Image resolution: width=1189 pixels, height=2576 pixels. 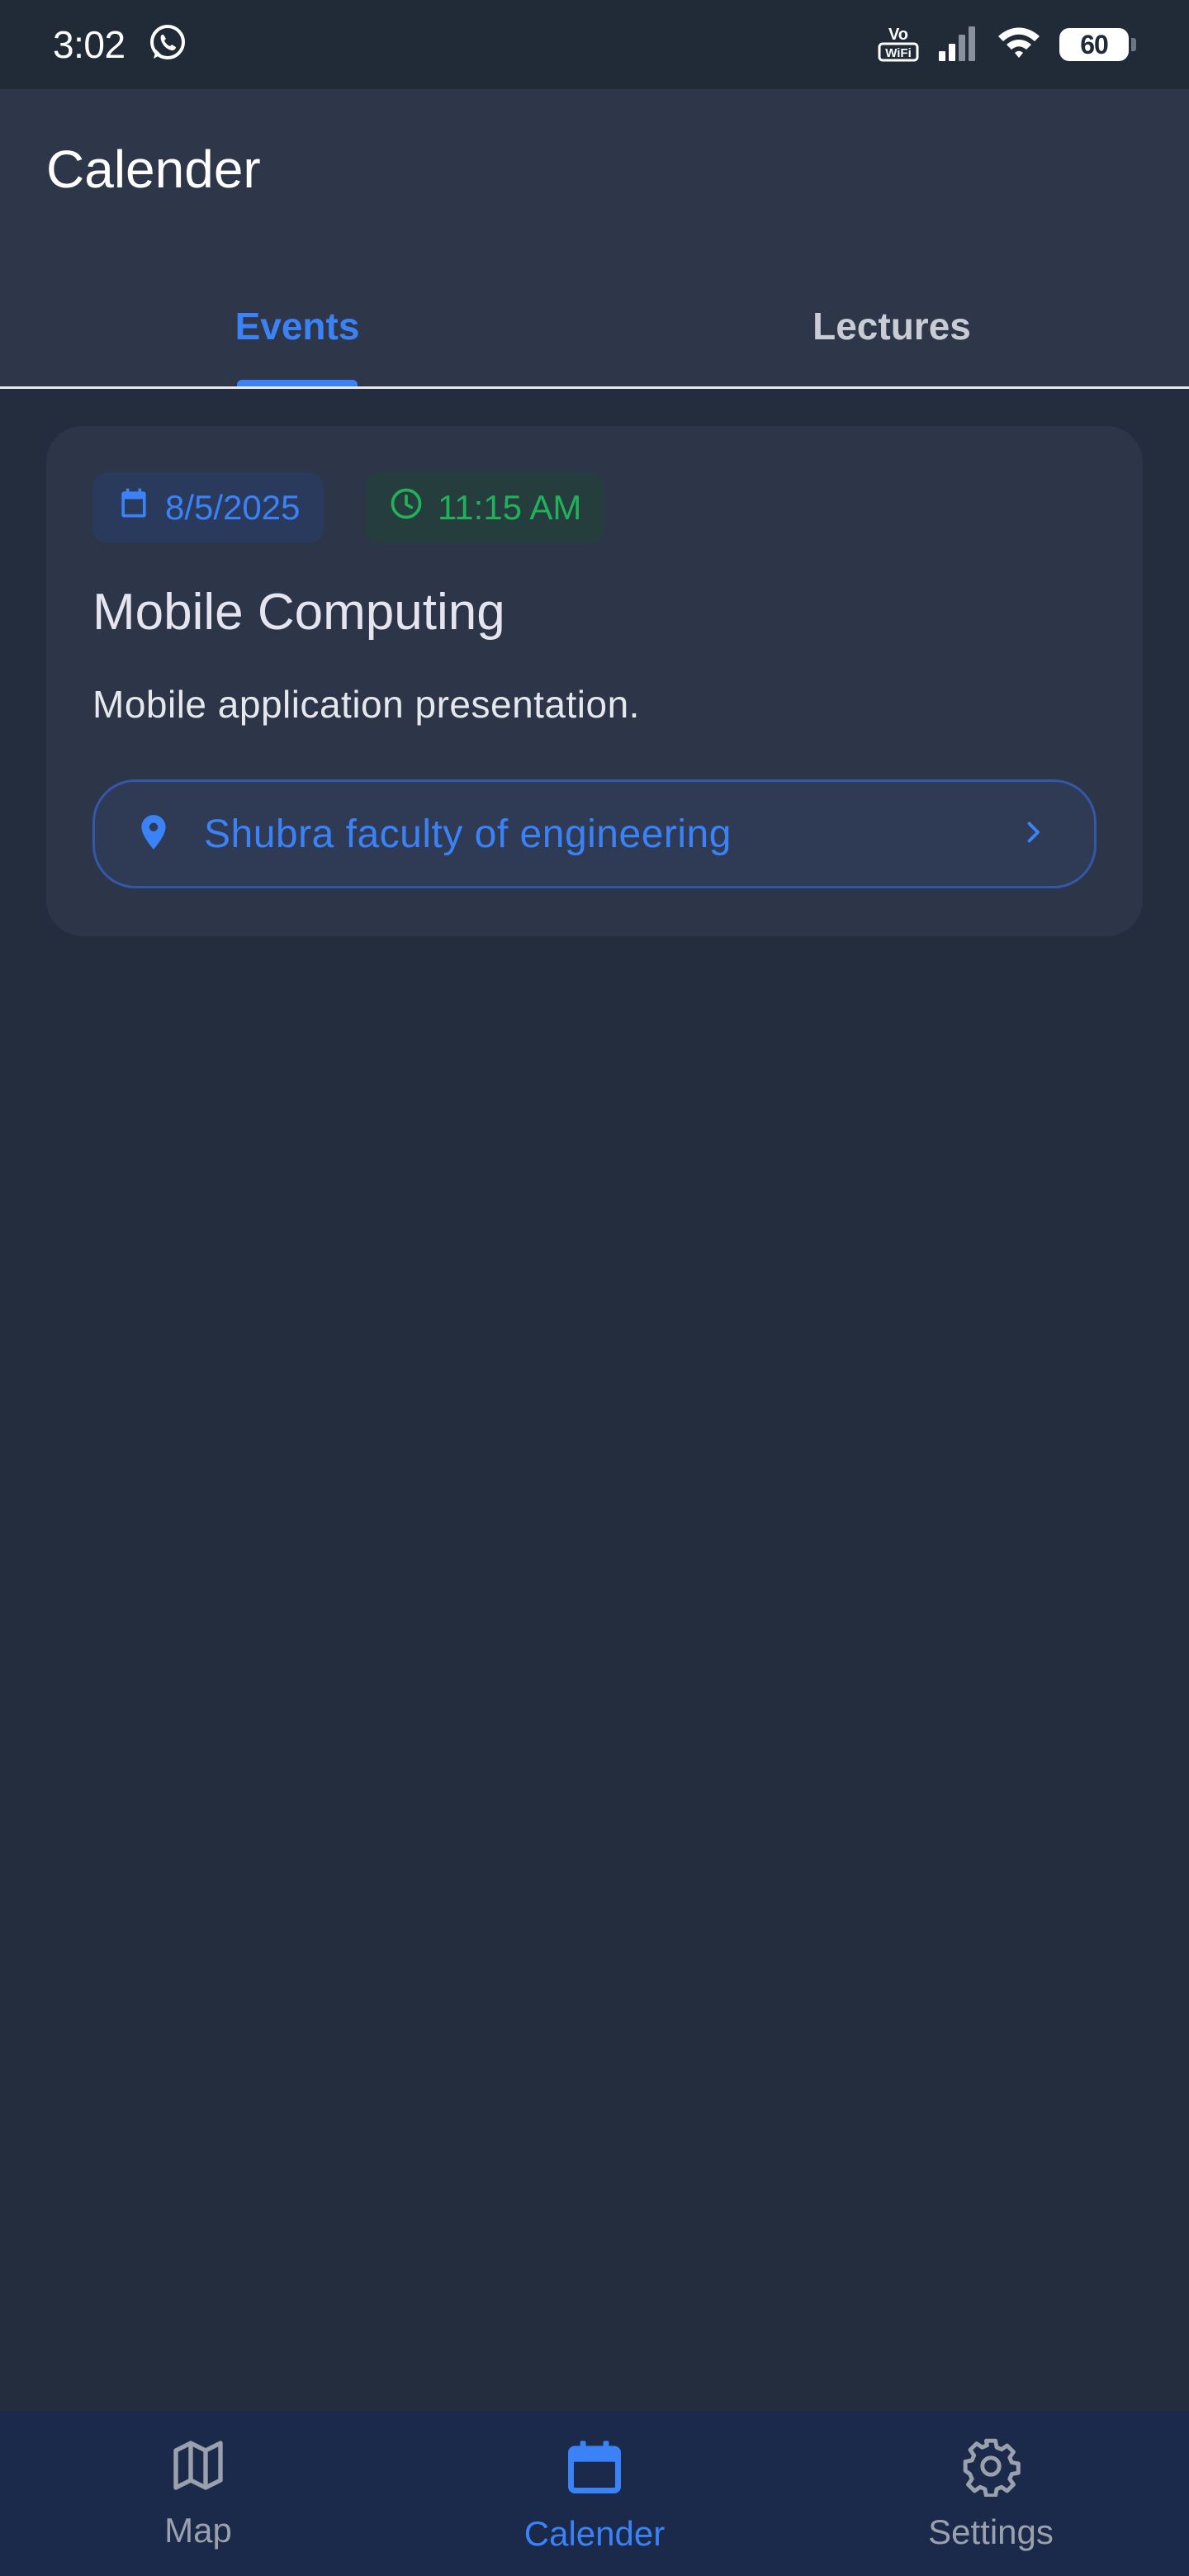 What do you see at coordinates (468, 834) in the screenshot?
I see `location-label: Shubra faculty of engineering` at bounding box center [468, 834].